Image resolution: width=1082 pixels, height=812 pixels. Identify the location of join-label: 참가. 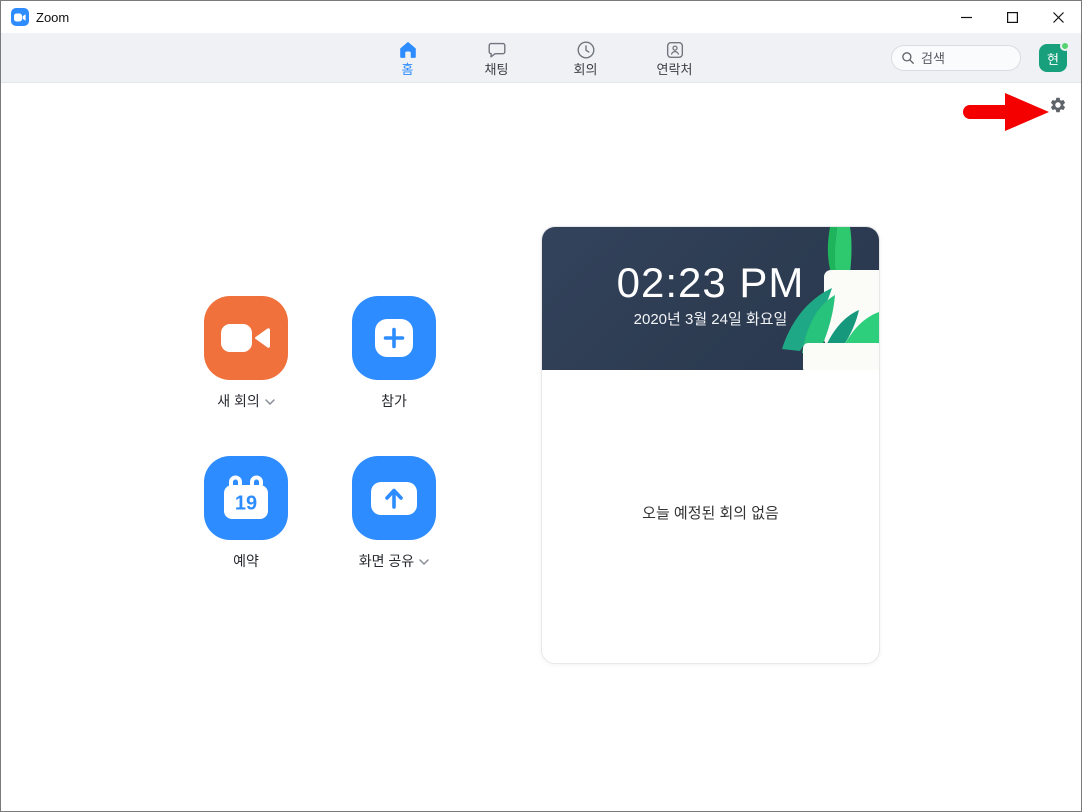
(394, 401).